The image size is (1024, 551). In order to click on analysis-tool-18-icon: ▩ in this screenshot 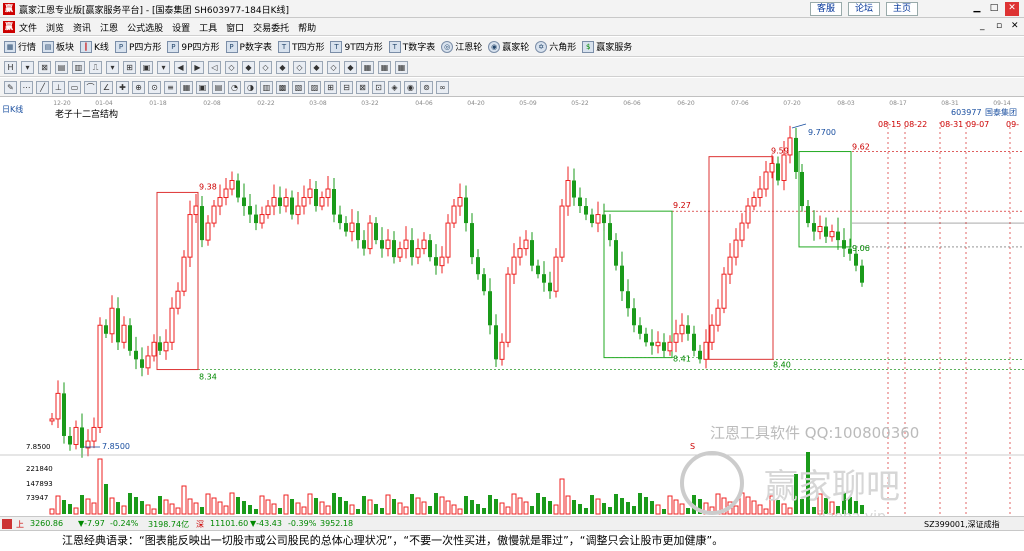, I will do `click(282, 87)`.